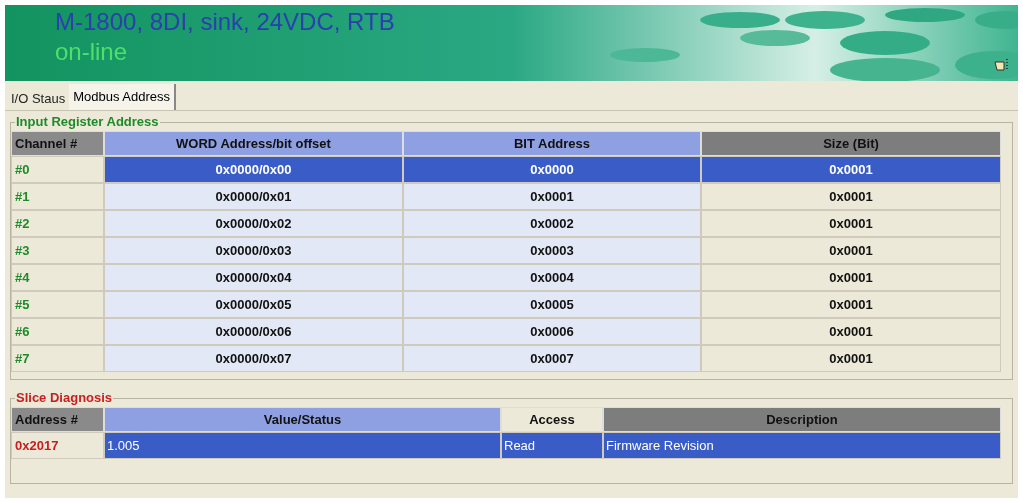 Image resolution: width=1023 pixels, height=503 pixels. I want to click on tab: Modbus Address, so click(123, 97).